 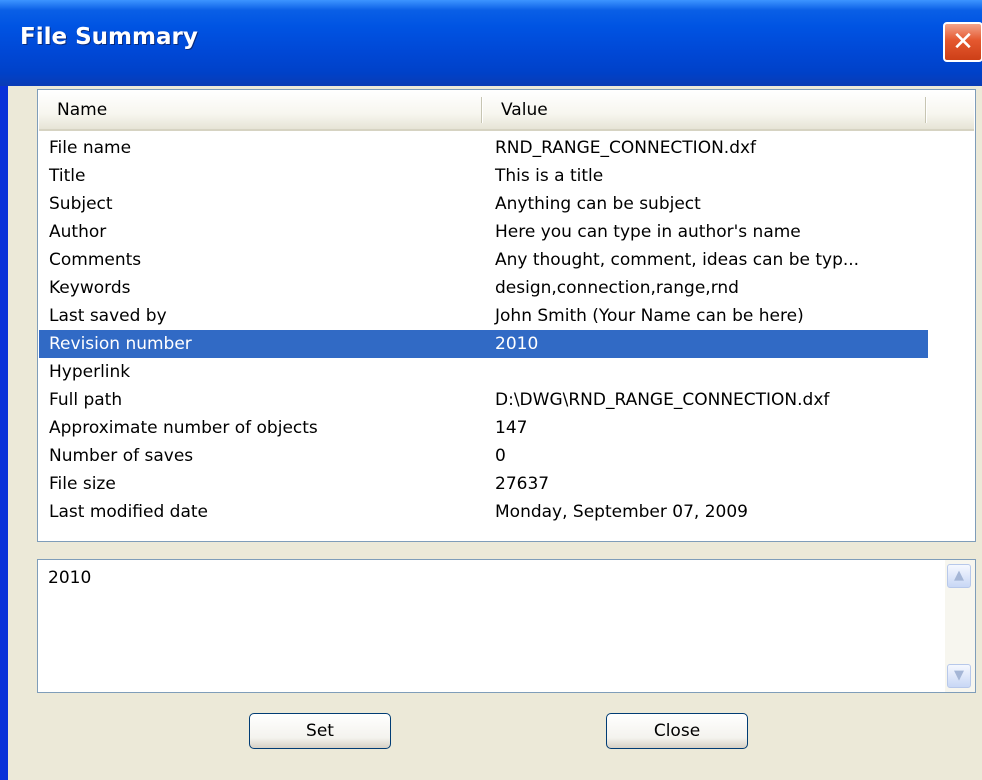 I want to click on row-name: Revision number, so click(x=120, y=344).